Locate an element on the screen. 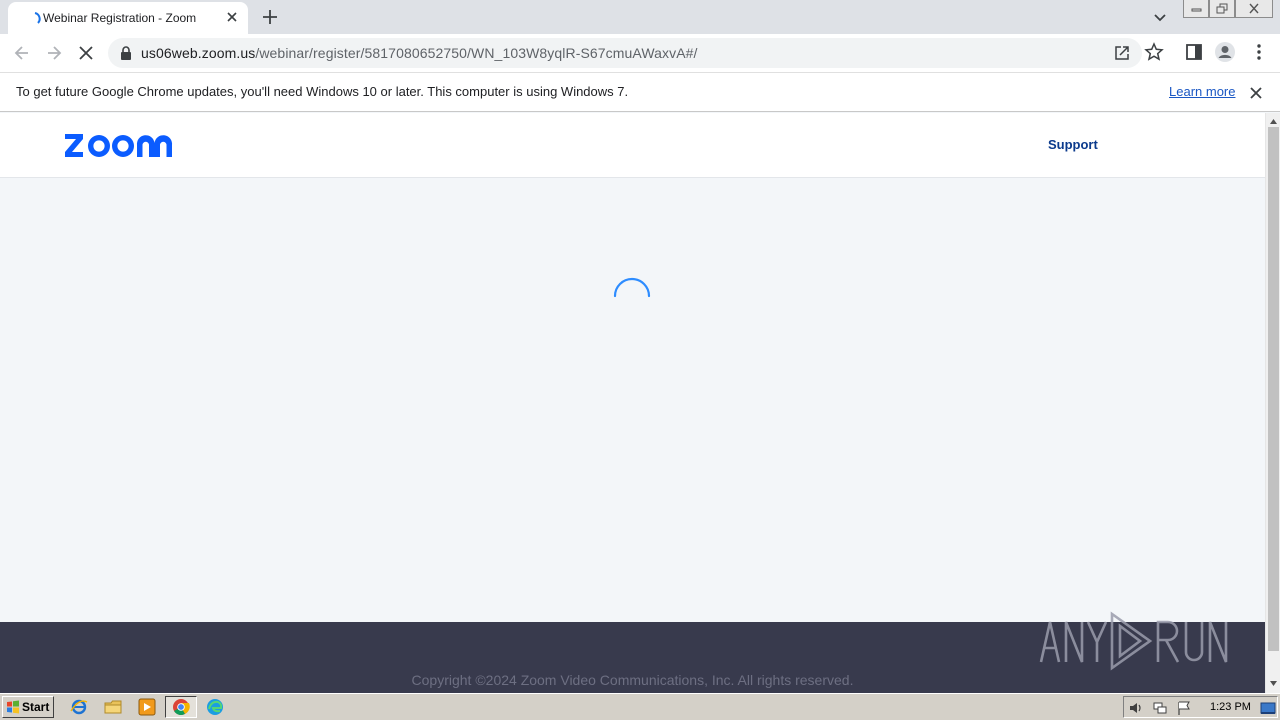 This screenshot has width=1280, height=720. anyrun-watermark is located at coordinates (1133, 641).